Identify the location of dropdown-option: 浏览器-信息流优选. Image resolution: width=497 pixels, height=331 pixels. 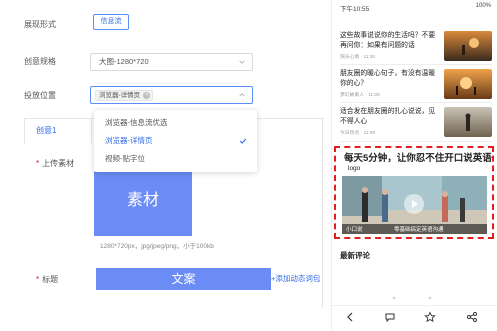
(175, 123).